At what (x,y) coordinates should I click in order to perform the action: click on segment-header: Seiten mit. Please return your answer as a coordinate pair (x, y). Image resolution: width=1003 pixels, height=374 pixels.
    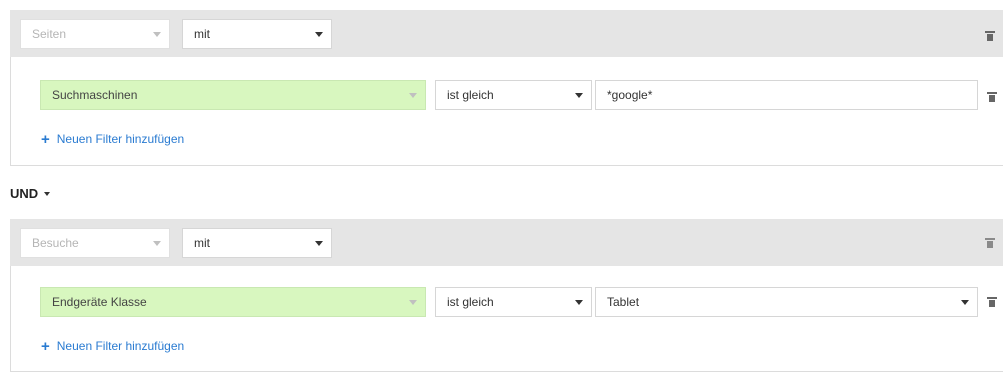
    Looking at the image, I should click on (506, 33).